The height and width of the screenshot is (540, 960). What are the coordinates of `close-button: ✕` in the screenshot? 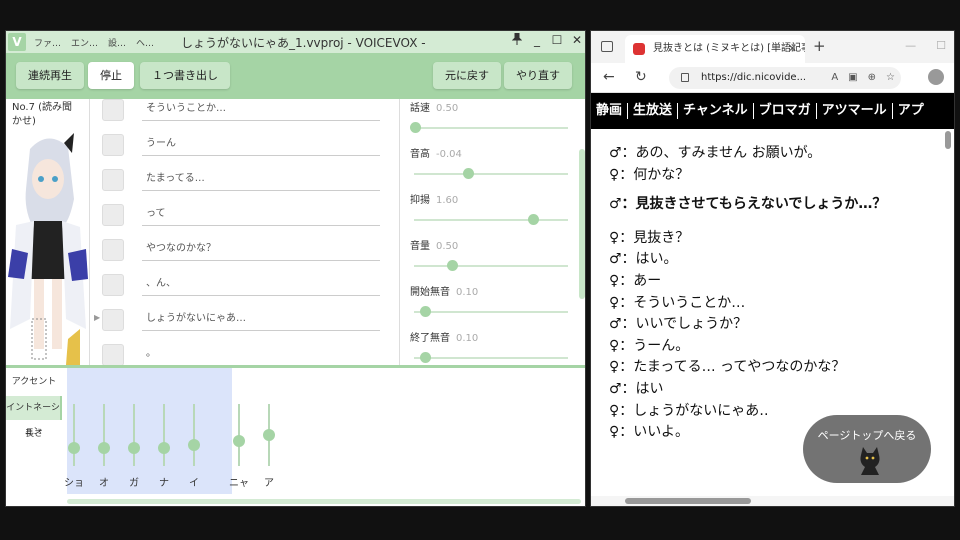 It's located at (577, 40).